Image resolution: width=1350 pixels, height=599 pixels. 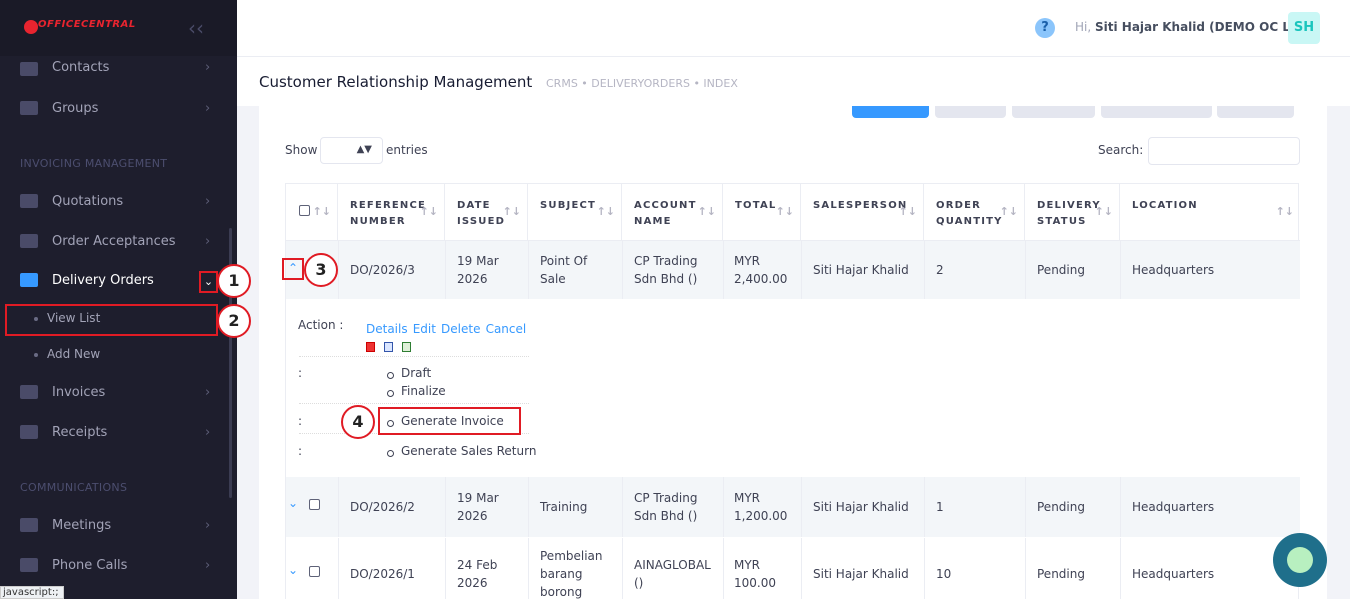 I want to click on page-length-select: ▲▼, so click(x=351, y=150).